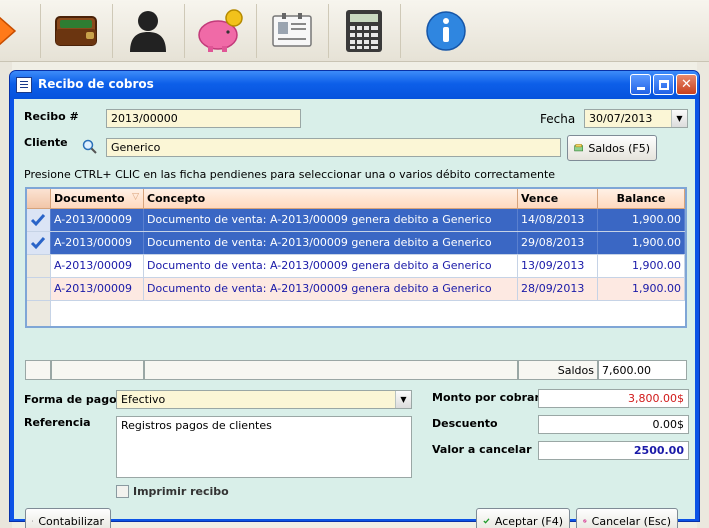  Describe the element at coordinates (486, 397) in the screenshot. I see `monto-label: Monto por cobrar` at that location.